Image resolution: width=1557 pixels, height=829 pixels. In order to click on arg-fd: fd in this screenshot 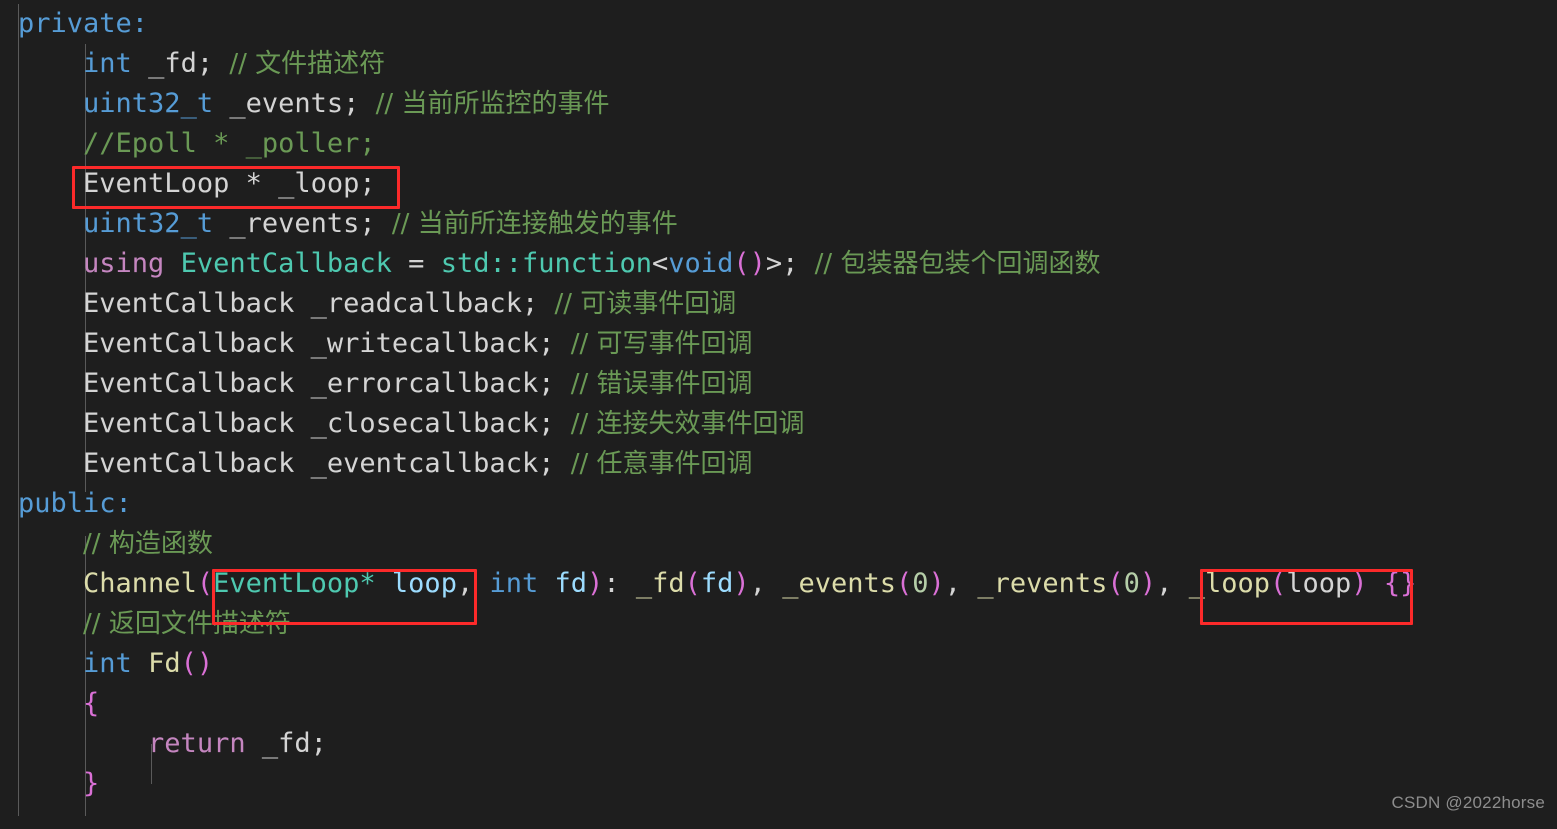, I will do `click(717, 583)`.